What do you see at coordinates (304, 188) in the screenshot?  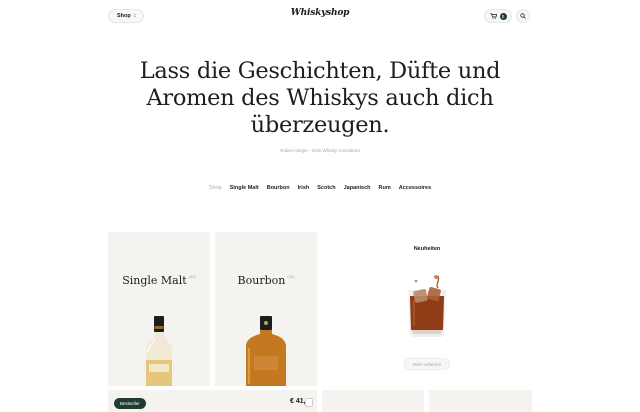 I see `category-irish: Irish` at bounding box center [304, 188].